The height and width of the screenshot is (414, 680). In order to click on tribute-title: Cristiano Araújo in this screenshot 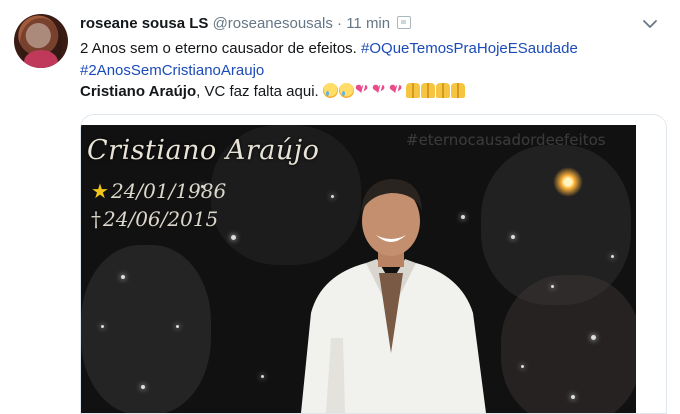, I will do `click(203, 150)`.